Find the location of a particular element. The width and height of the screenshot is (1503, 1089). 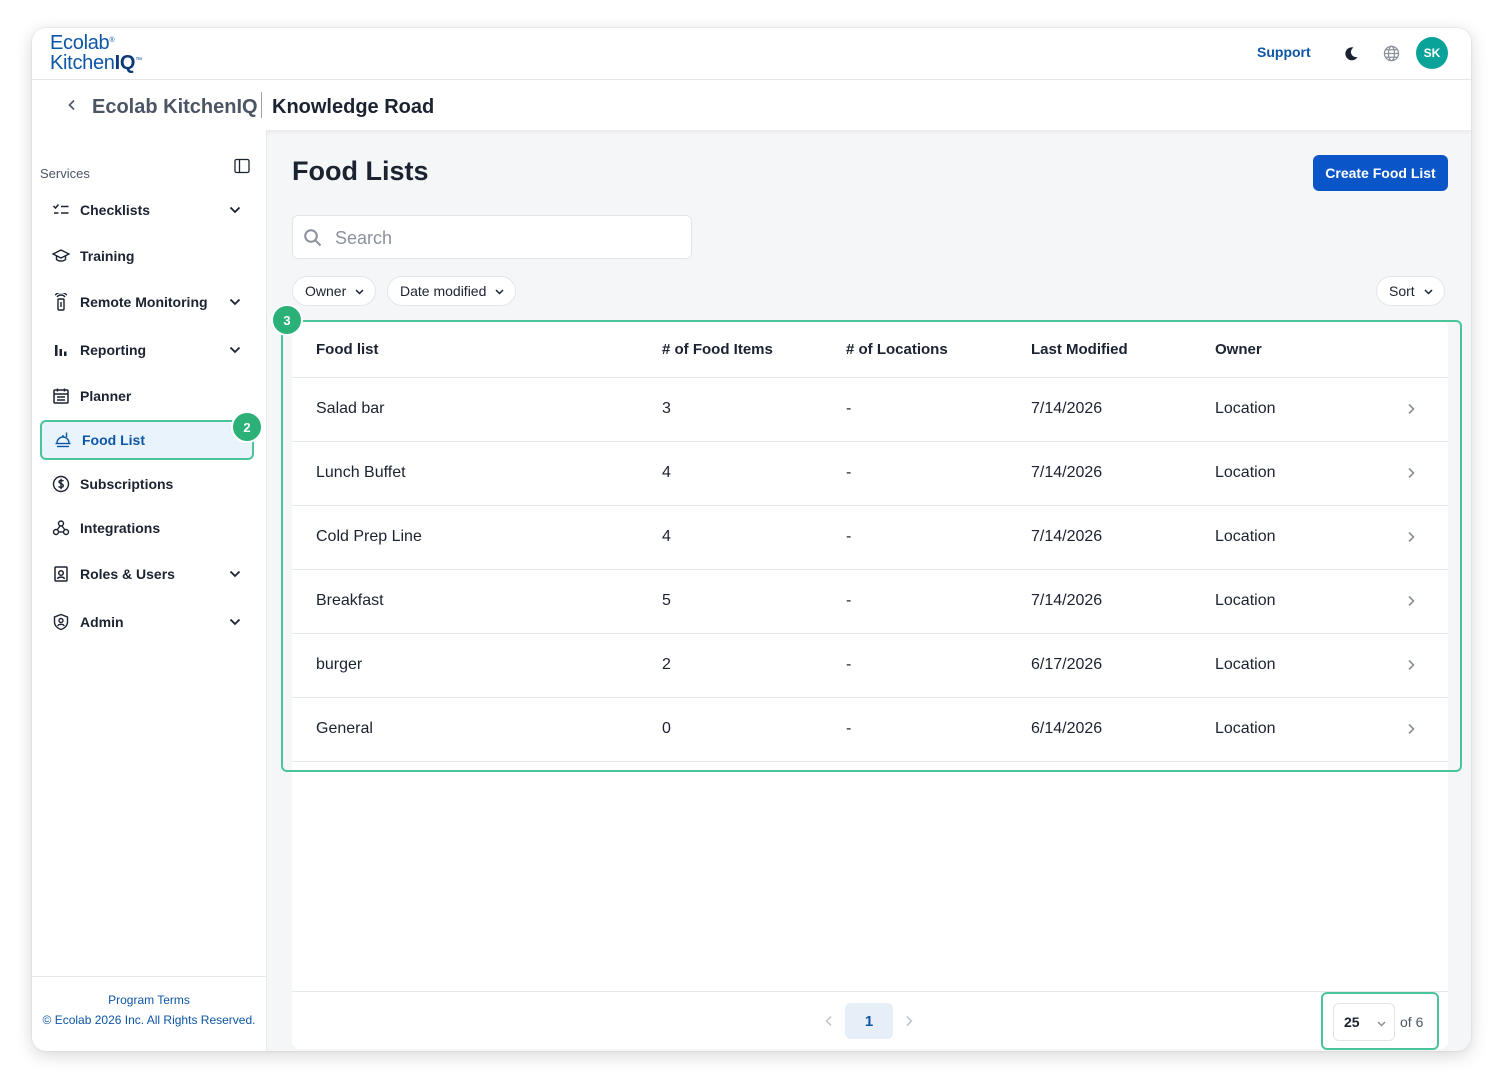

pagination: 1 25 of 6 is located at coordinates (870, 1020).